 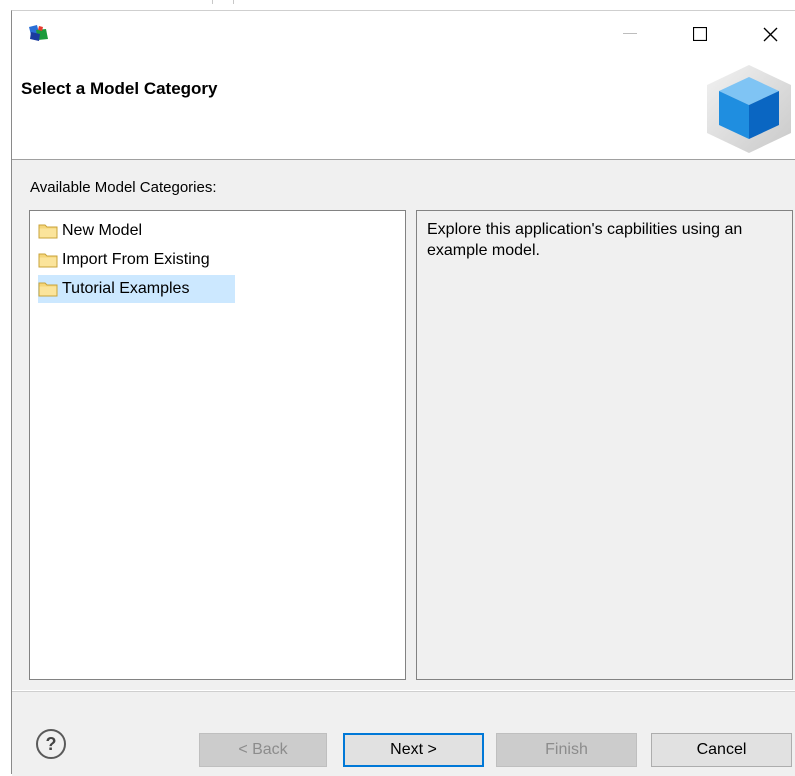 I want to click on list-item-tutorial-examples: Tutorial Examples, so click(x=136, y=289).